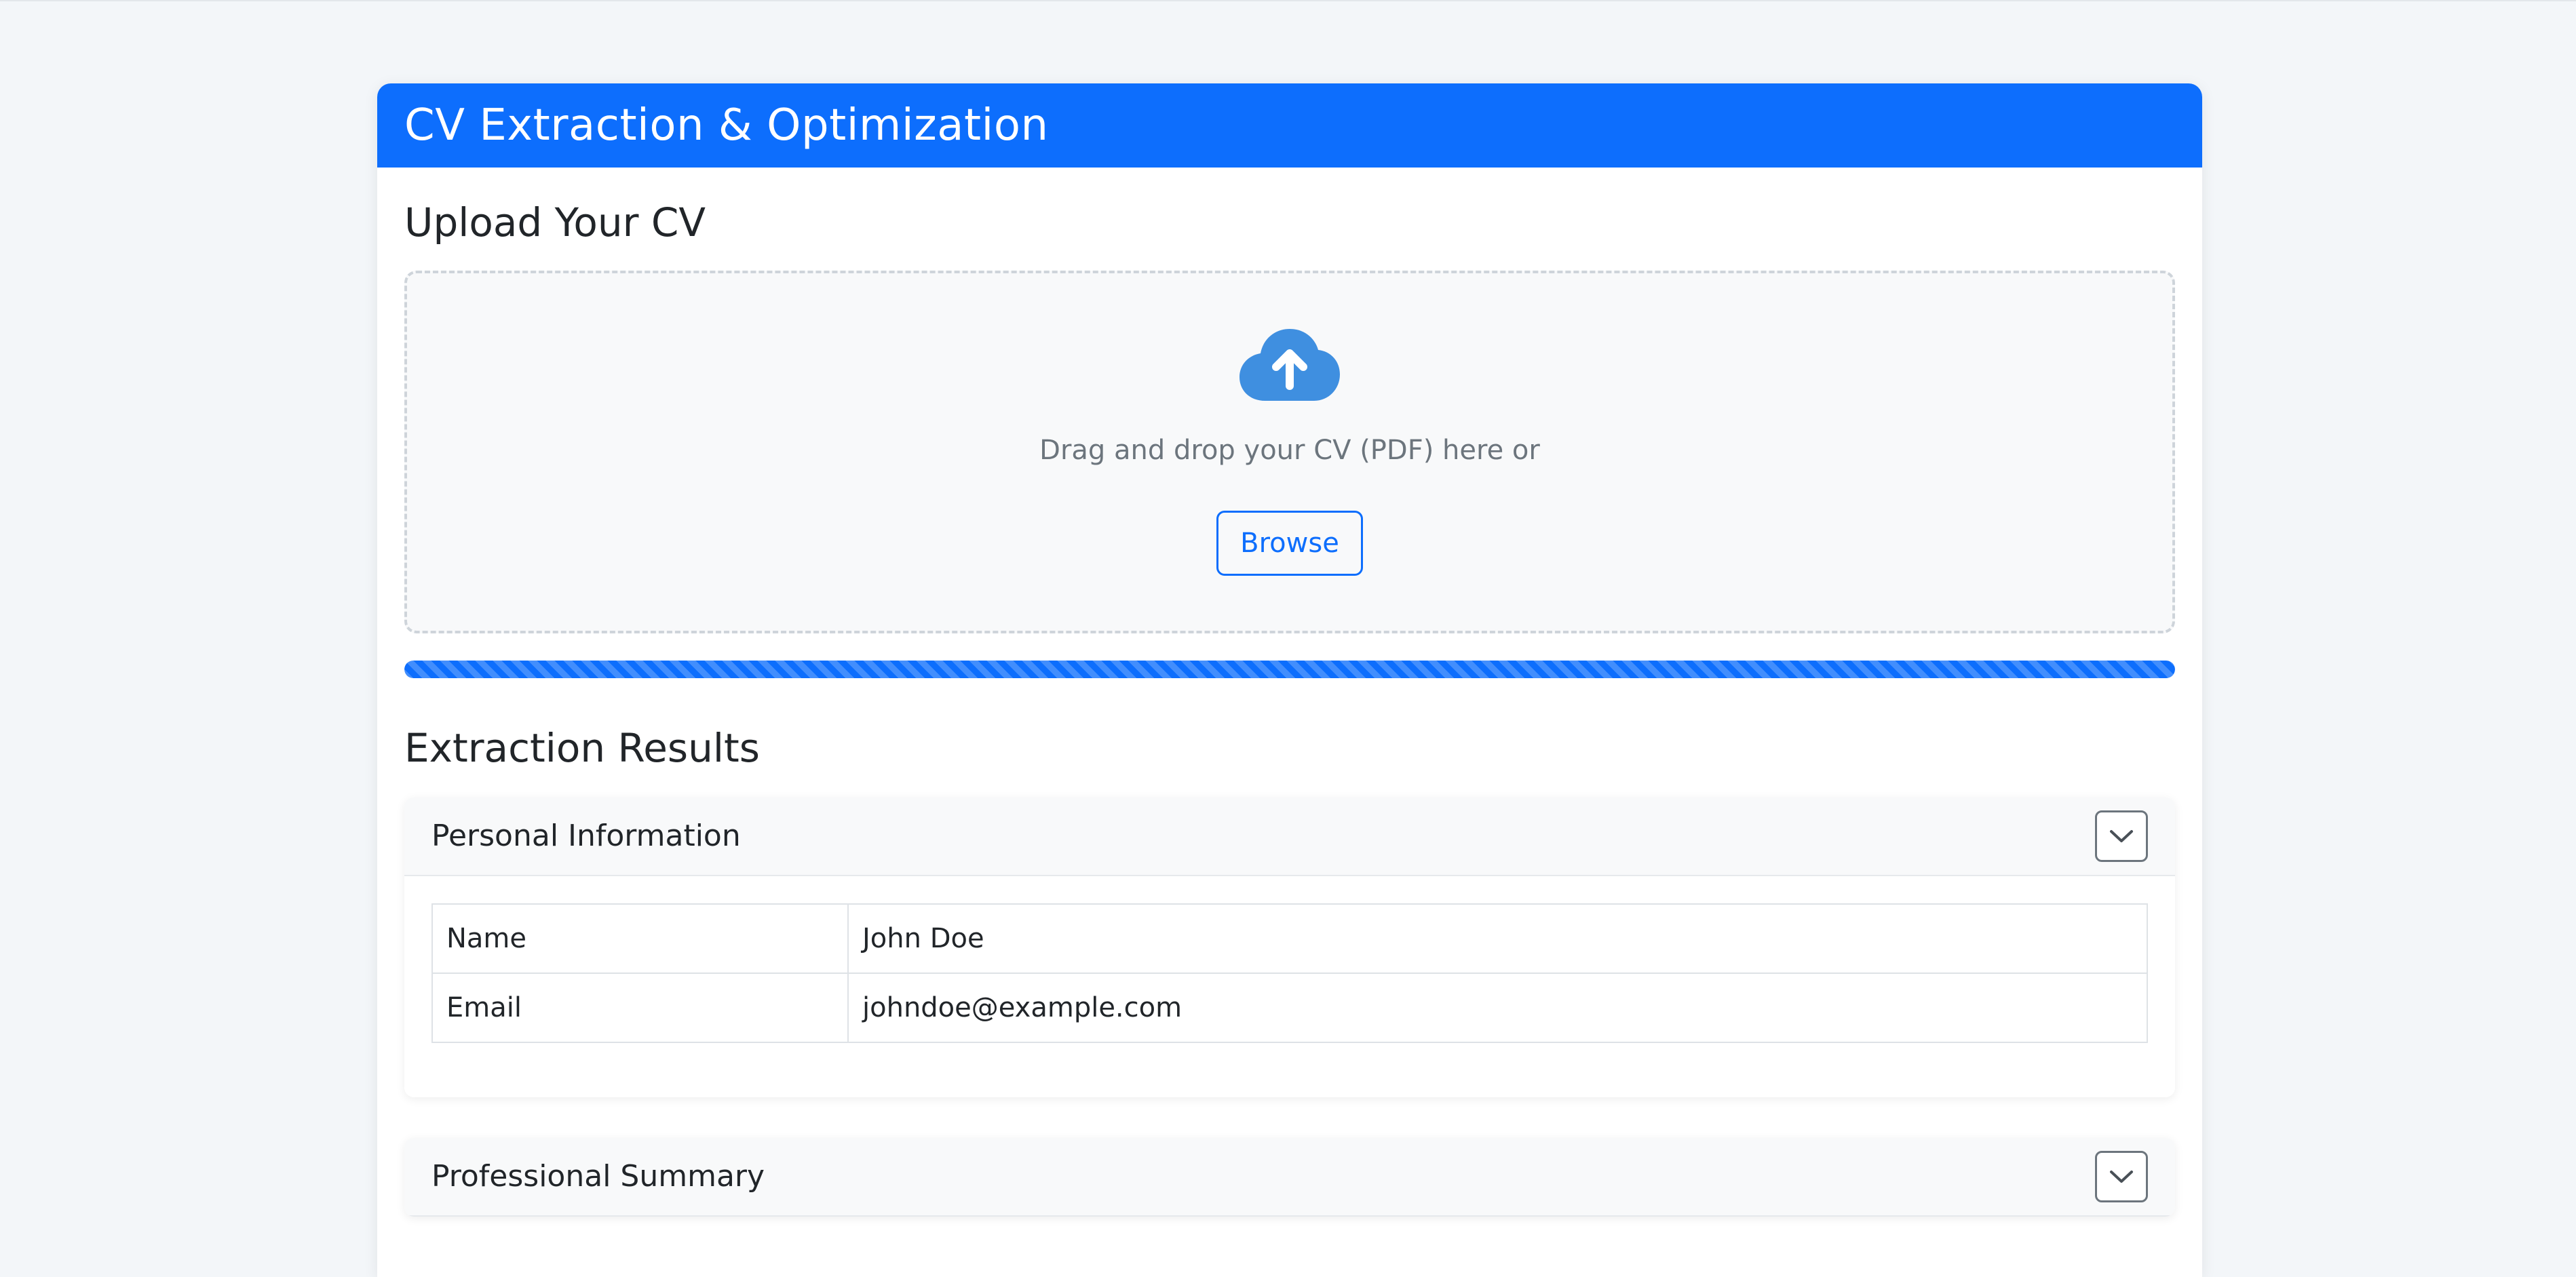  What do you see at coordinates (598, 1176) in the screenshot?
I see `section-title: Professional Summary` at bounding box center [598, 1176].